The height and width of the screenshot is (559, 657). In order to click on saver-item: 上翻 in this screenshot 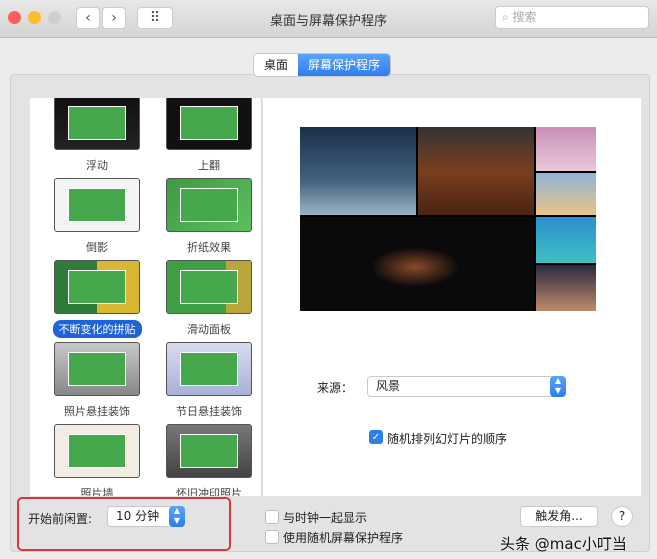, I will do `click(207, 136)`.